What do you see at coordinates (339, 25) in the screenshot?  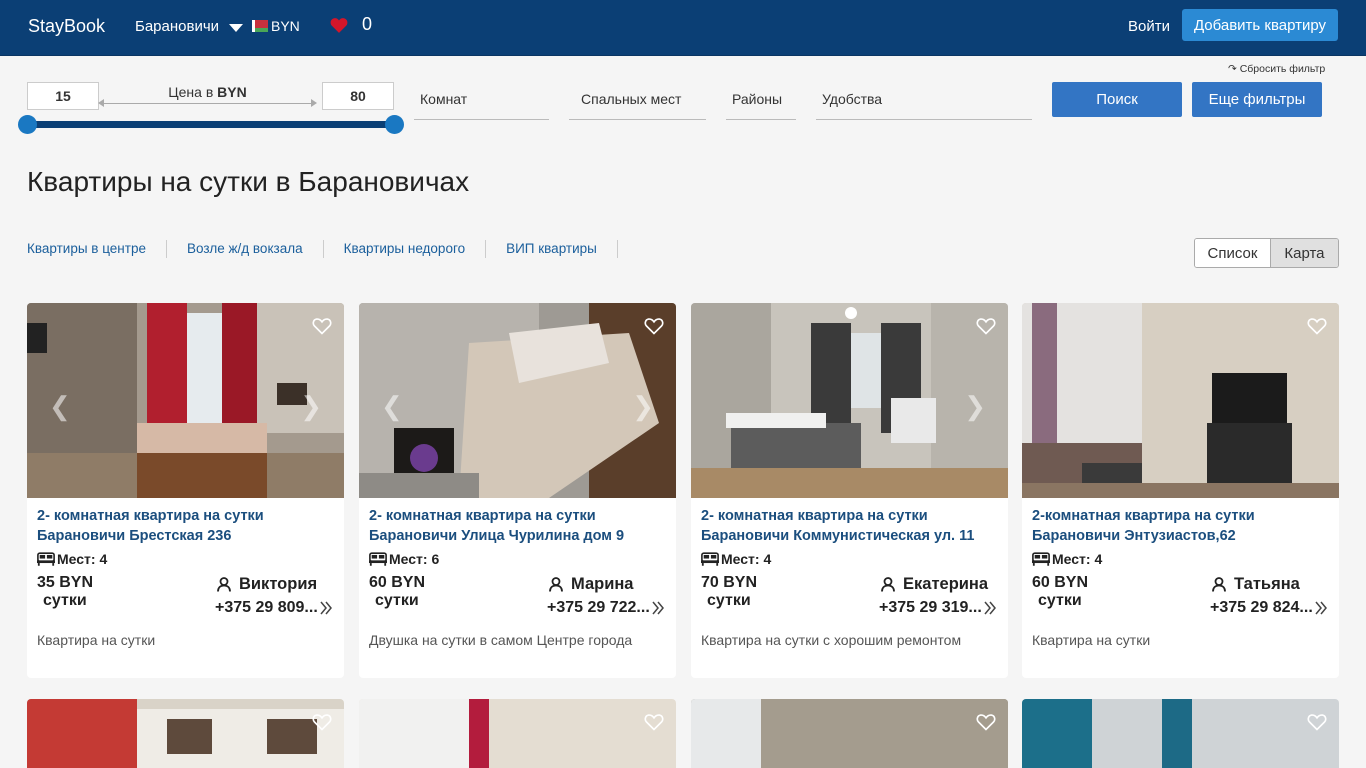 I see `heart-icon` at bounding box center [339, 25].